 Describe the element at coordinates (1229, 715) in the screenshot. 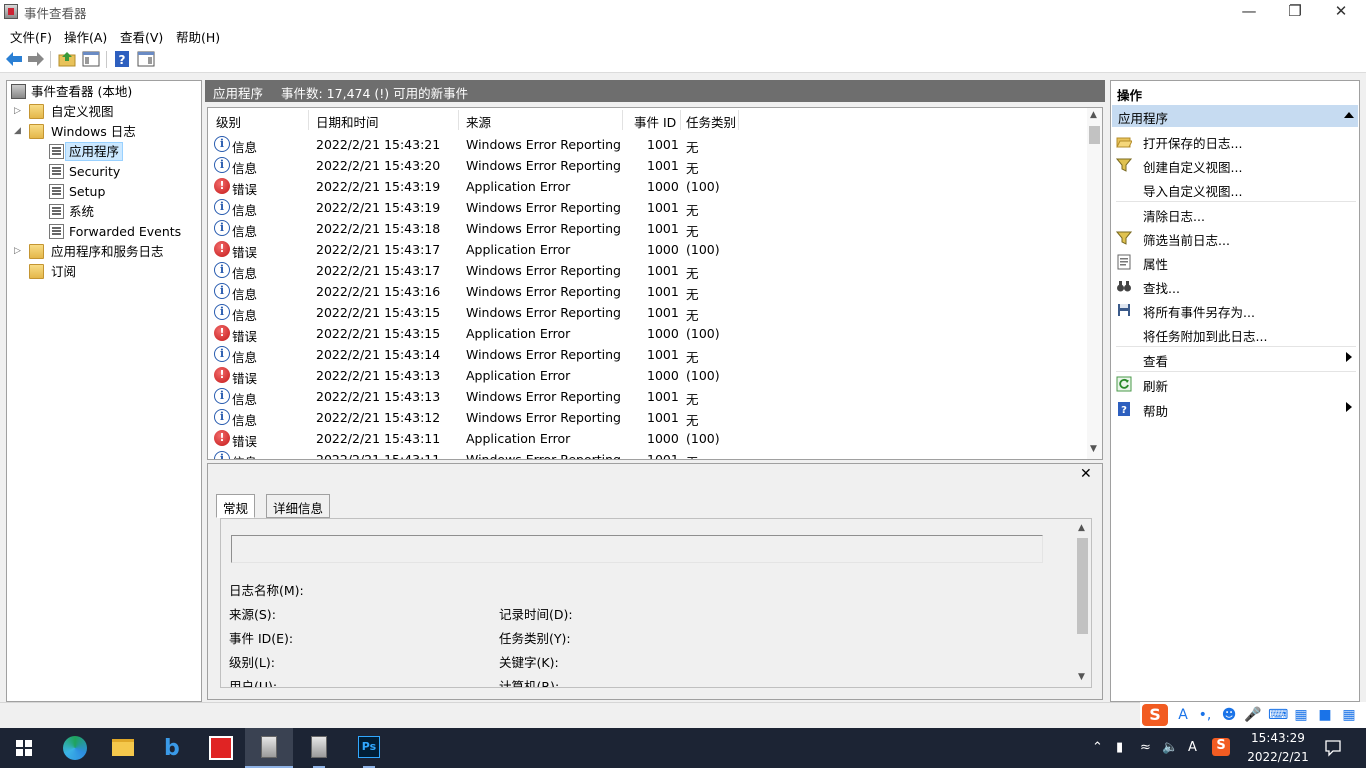

I see `emoji-icon: ☻` at that location.